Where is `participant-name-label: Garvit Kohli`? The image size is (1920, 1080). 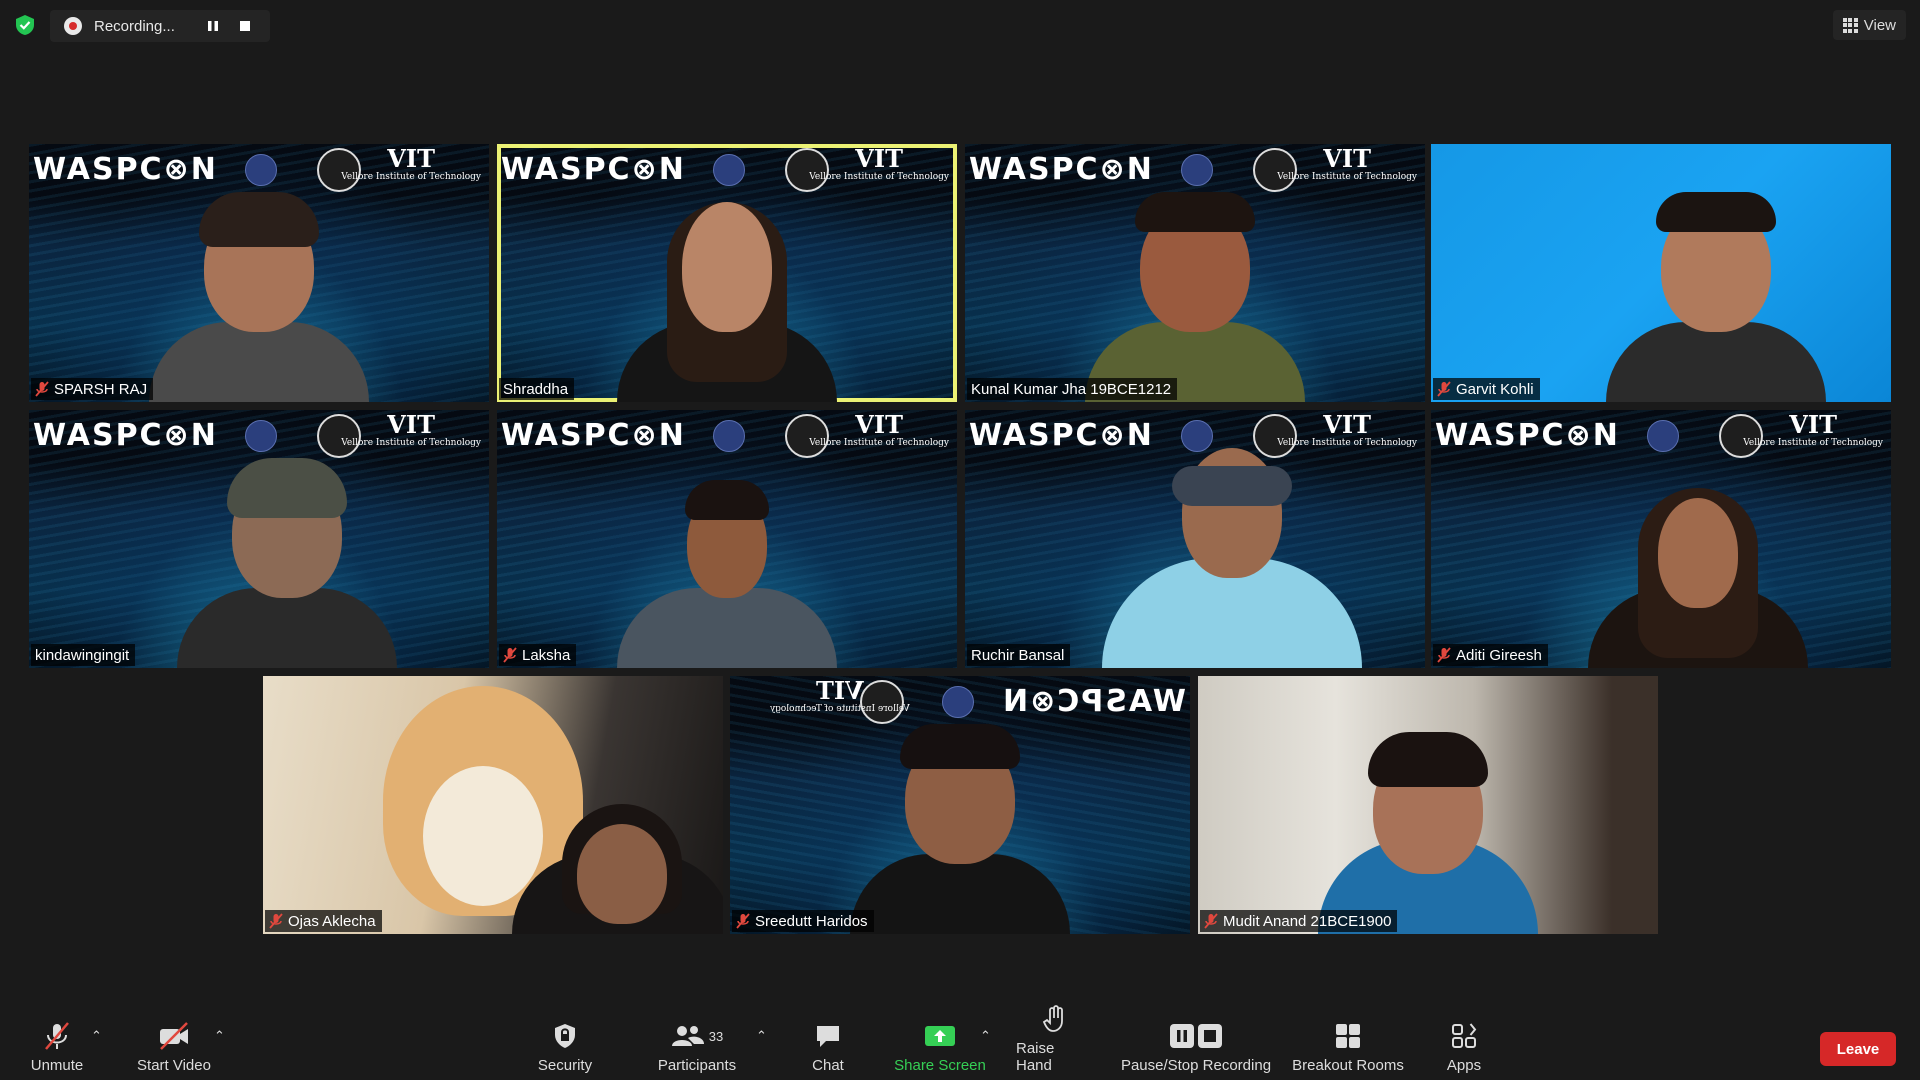 participant-name-label: Garvit Kohli is located at coordinates (1486, 389).